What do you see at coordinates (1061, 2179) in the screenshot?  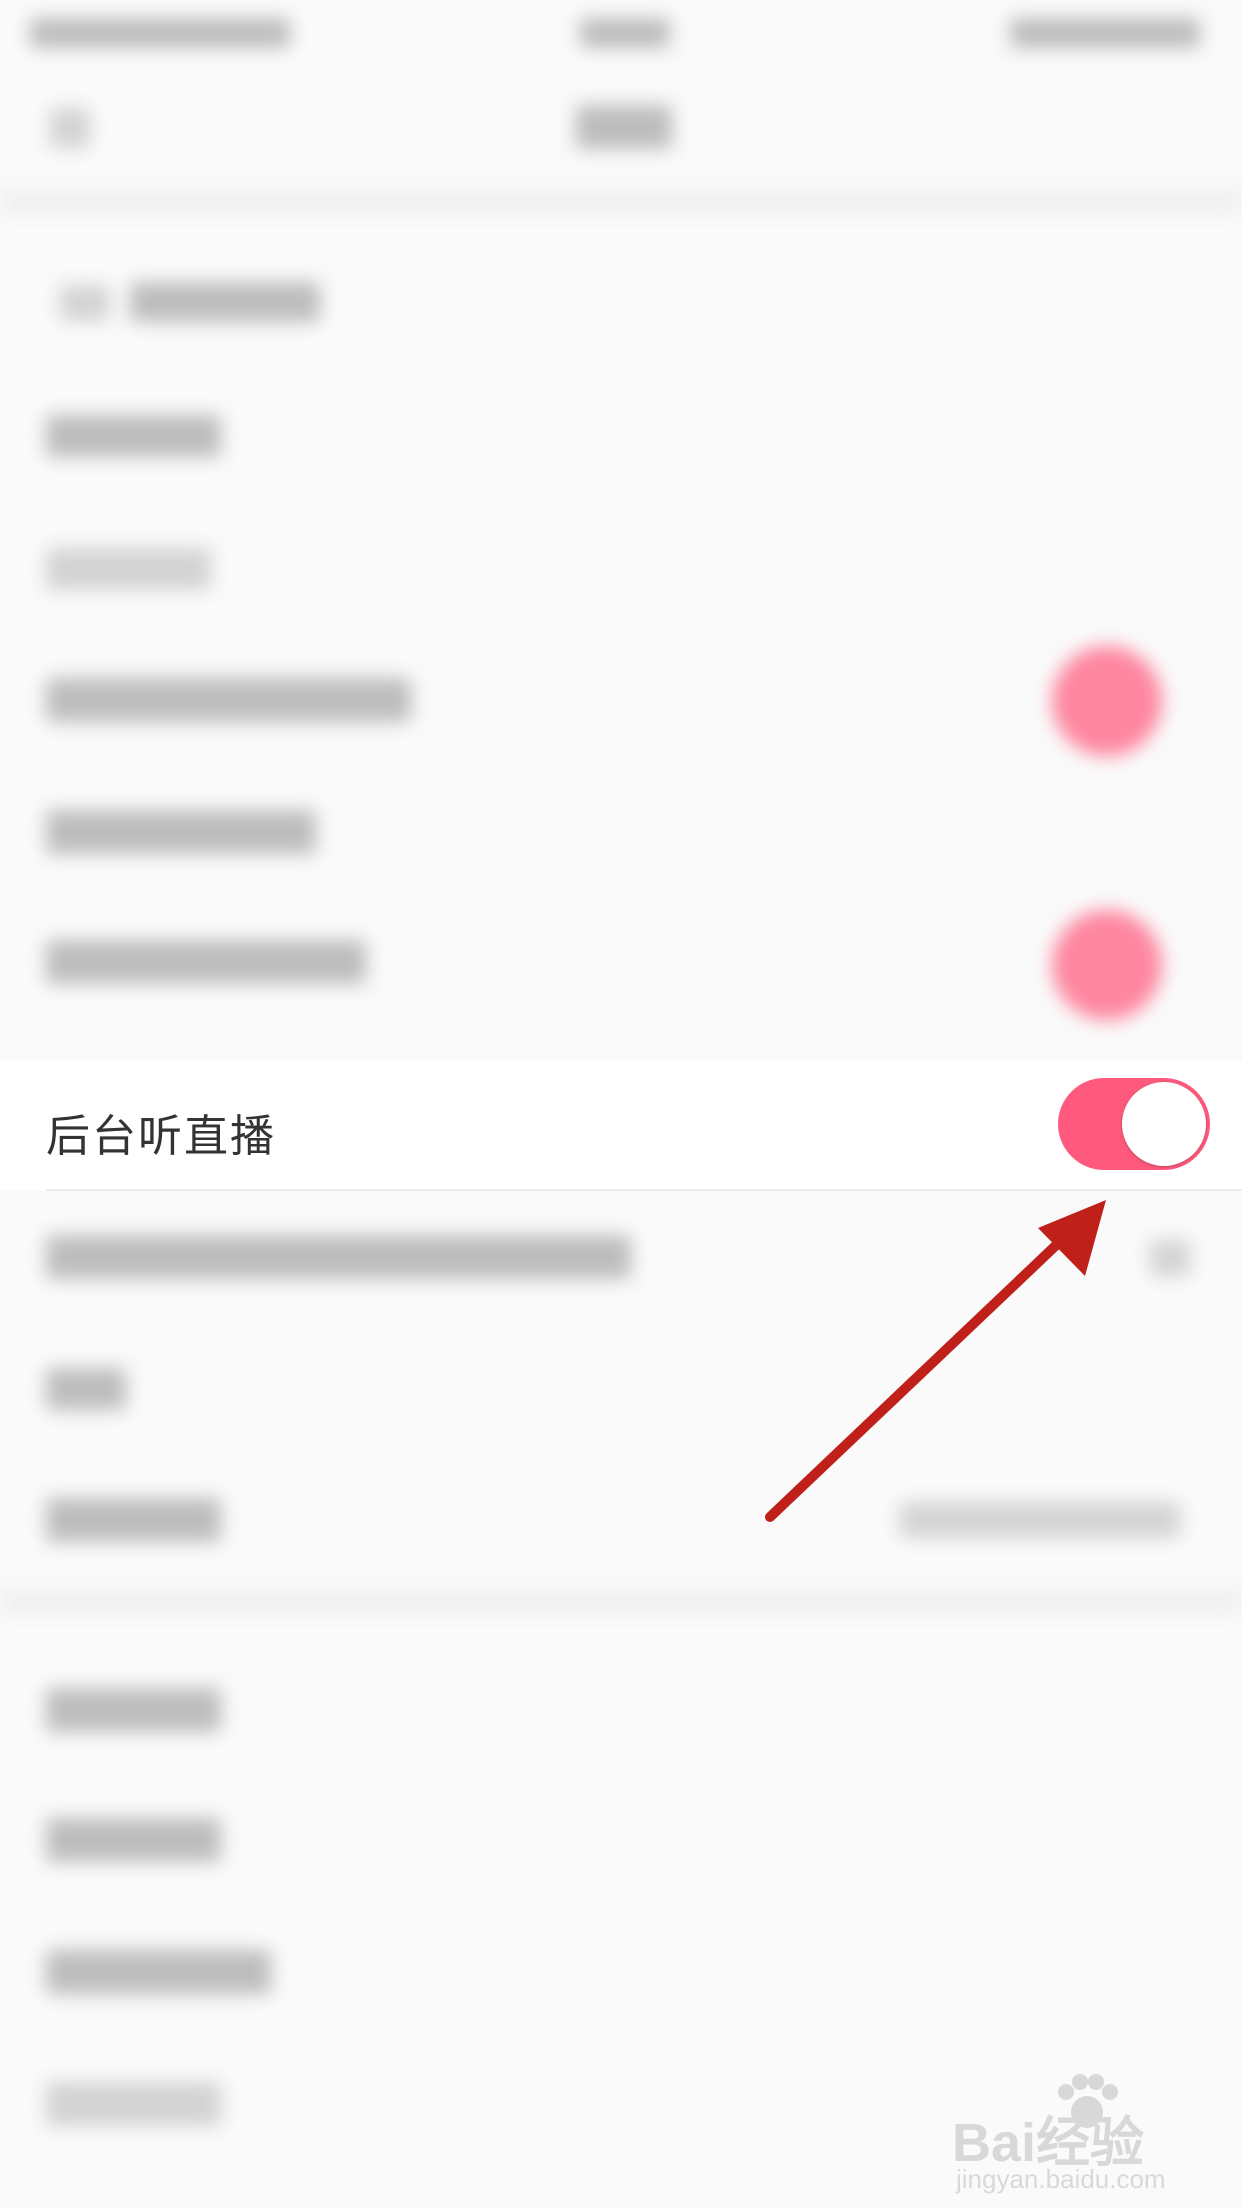 I see `watermark-url: jingyan.baidu.com` at bounding box center [1061, 2179].